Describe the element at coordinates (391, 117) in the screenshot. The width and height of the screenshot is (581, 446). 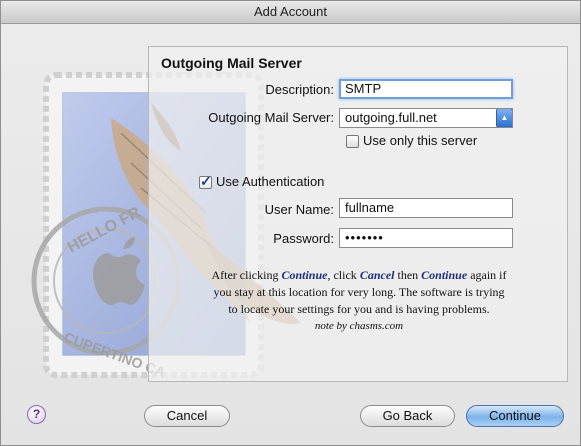
I see `outgoing-server-value: outgoing.full.net` at that location.